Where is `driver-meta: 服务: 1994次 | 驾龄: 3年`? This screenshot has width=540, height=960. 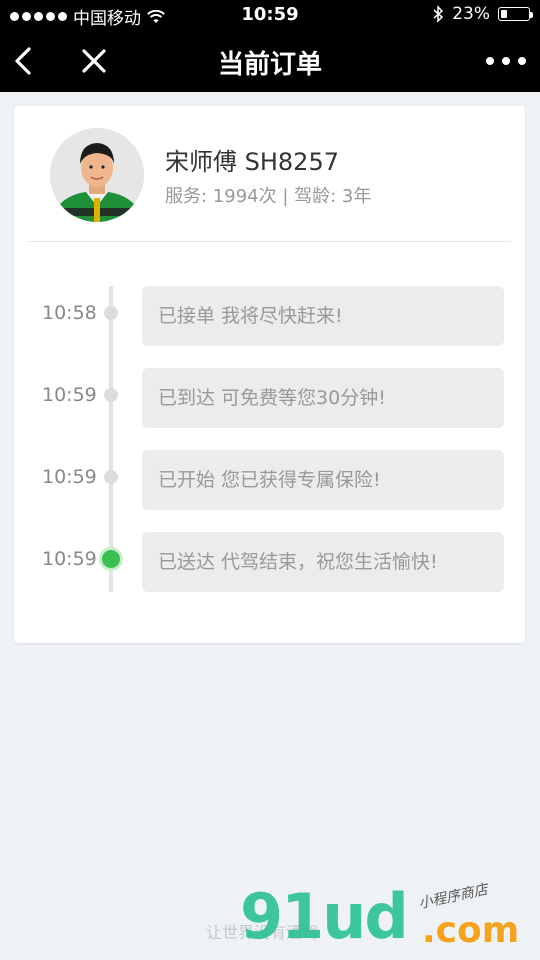 driver-meta: 服务: 1994次 | 驾龄: 3年 is located at coordinates (268, 196).